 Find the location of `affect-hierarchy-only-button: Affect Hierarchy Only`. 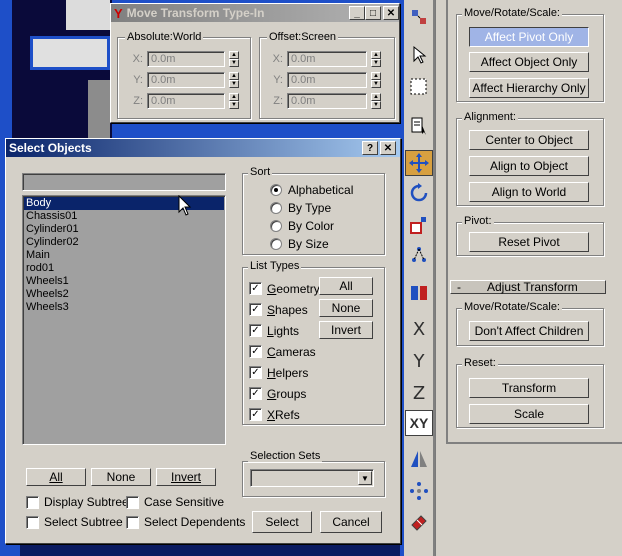

affect-hierarchy-only-button: Affect Hierarchy Only is located at coordinates (529, 88).